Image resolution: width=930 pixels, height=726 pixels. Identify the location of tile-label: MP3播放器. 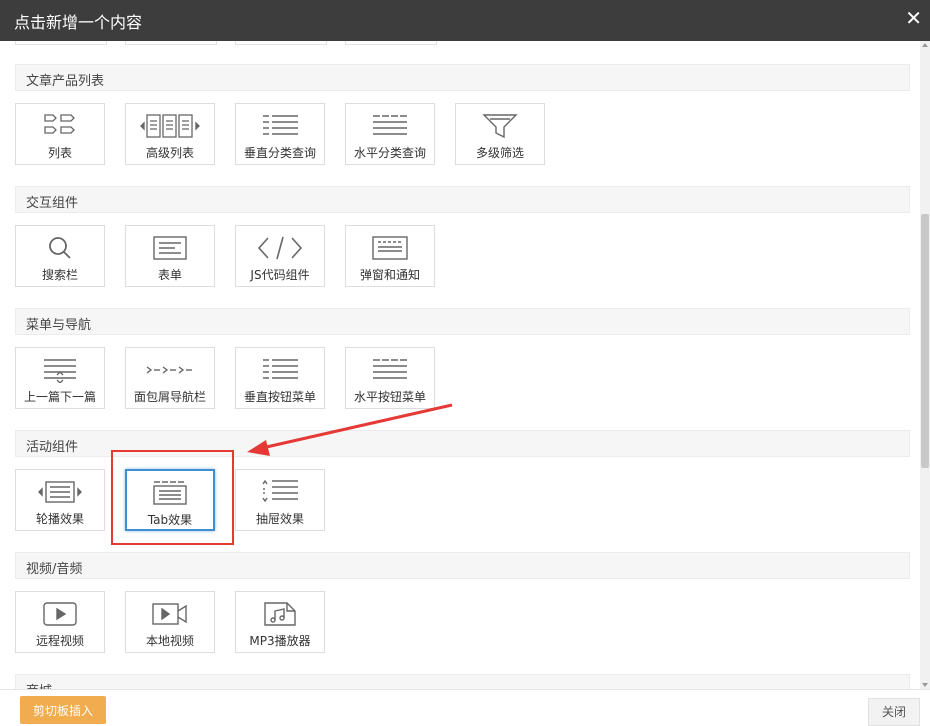
(280, 641).